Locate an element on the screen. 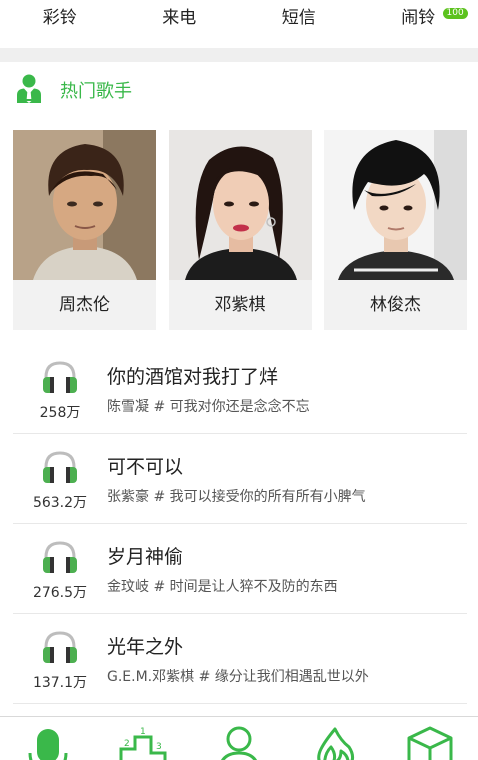  song-item: 258万 你的酒馆对我打了烊 陈雪凝 # 可我对你还是念念不忘 is located at coordinates (240, 389).